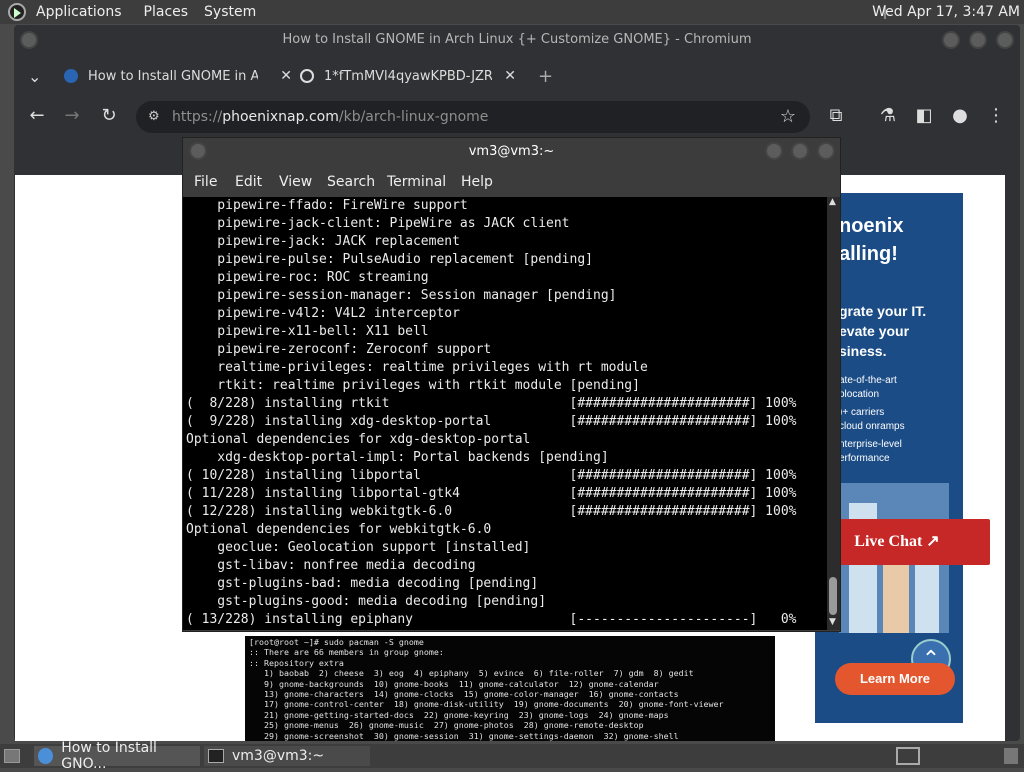 The height and width of the screenshot is (772, 1024). What do you see at coordinates (800, 151) in the screenshot?
I see `terminal-maximize-button` at bounding box center [800, 151].